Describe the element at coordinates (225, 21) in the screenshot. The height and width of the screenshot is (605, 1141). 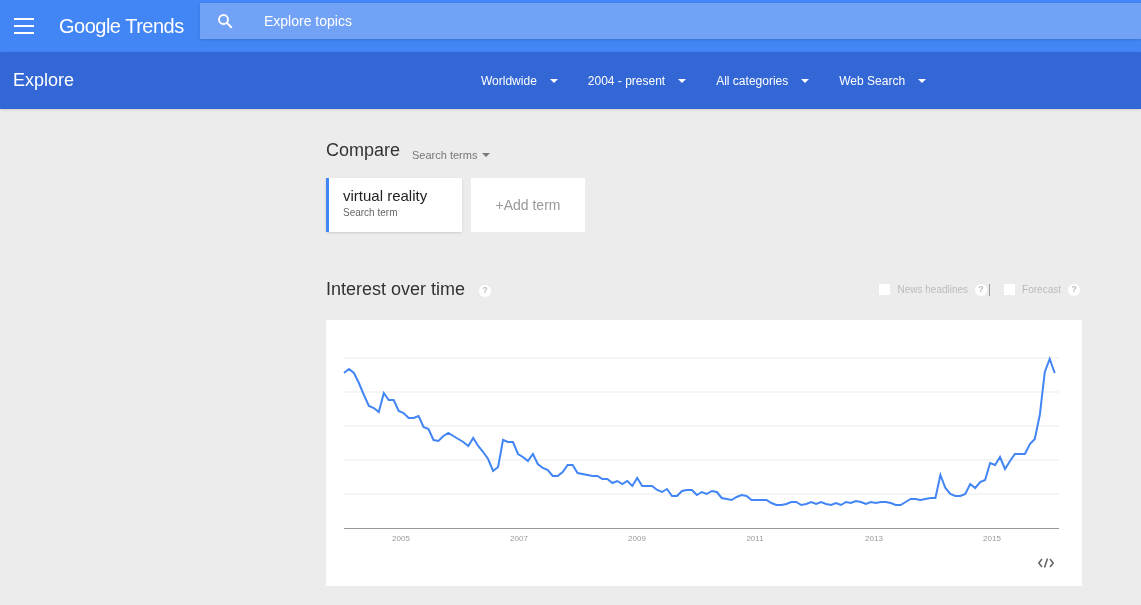
I see `search-icon` at that location.